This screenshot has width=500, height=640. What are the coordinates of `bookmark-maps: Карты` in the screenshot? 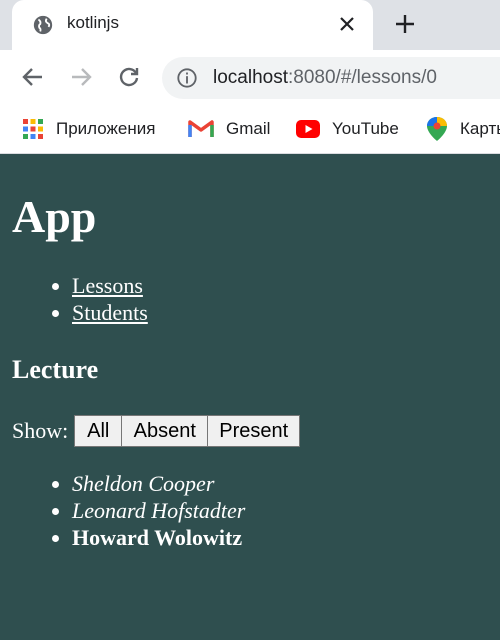 It's located at (463, 129).